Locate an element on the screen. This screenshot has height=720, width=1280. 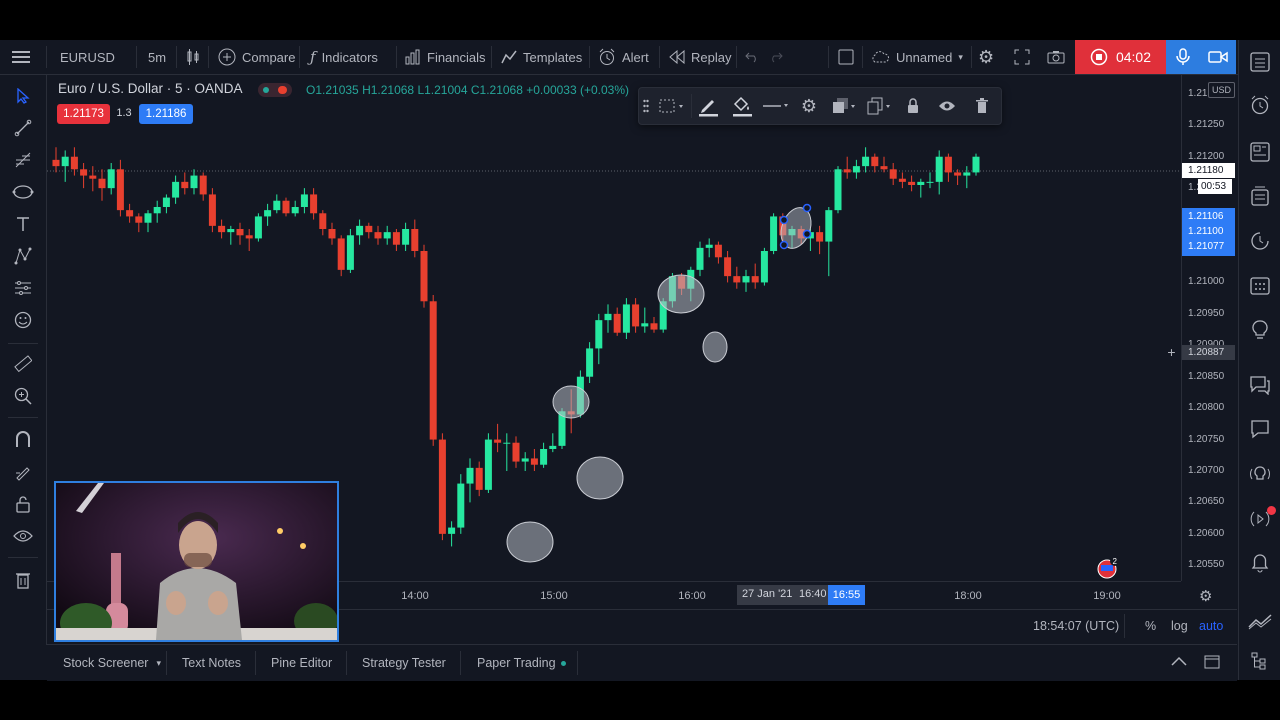
cursor-icon is located at coordinates (23, 96).